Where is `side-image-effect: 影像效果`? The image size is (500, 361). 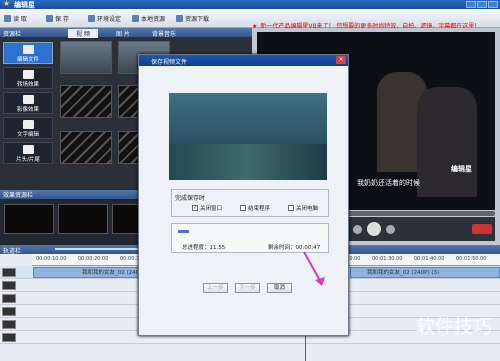 side-image-effect: 影像效果 is located at coordinates (28, 103).